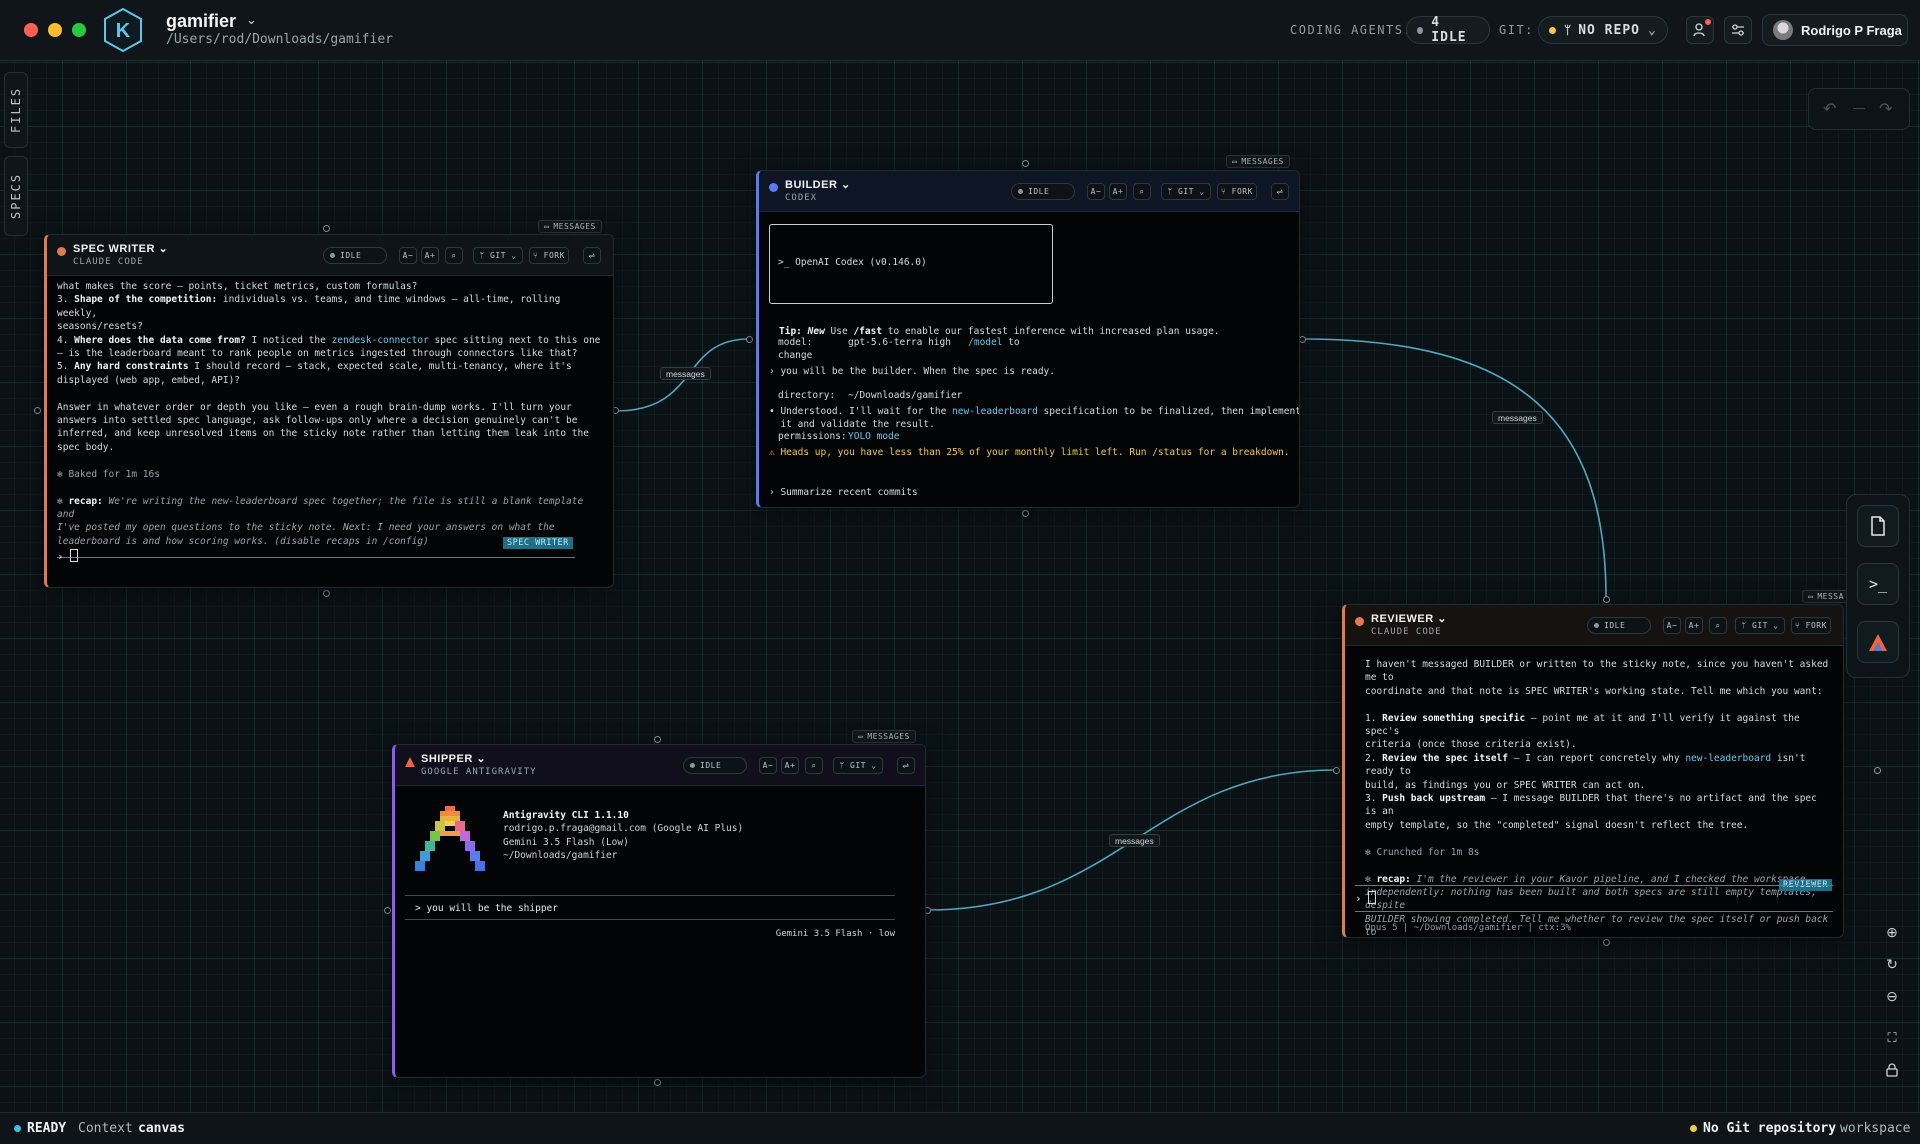  I want to click on git-status-pill: ᛘ NO REPO ⌄, so click(1603, 30).